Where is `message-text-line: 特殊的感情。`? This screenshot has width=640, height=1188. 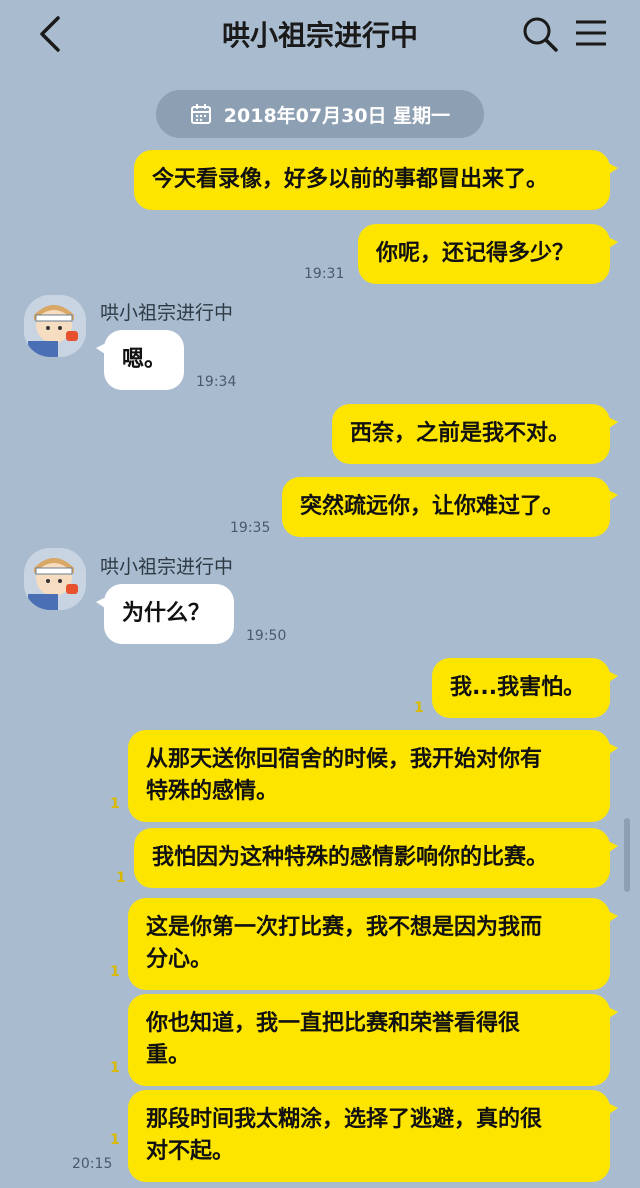 message-text-line: 特殊的感情。 is located at coordinates (212, 791).